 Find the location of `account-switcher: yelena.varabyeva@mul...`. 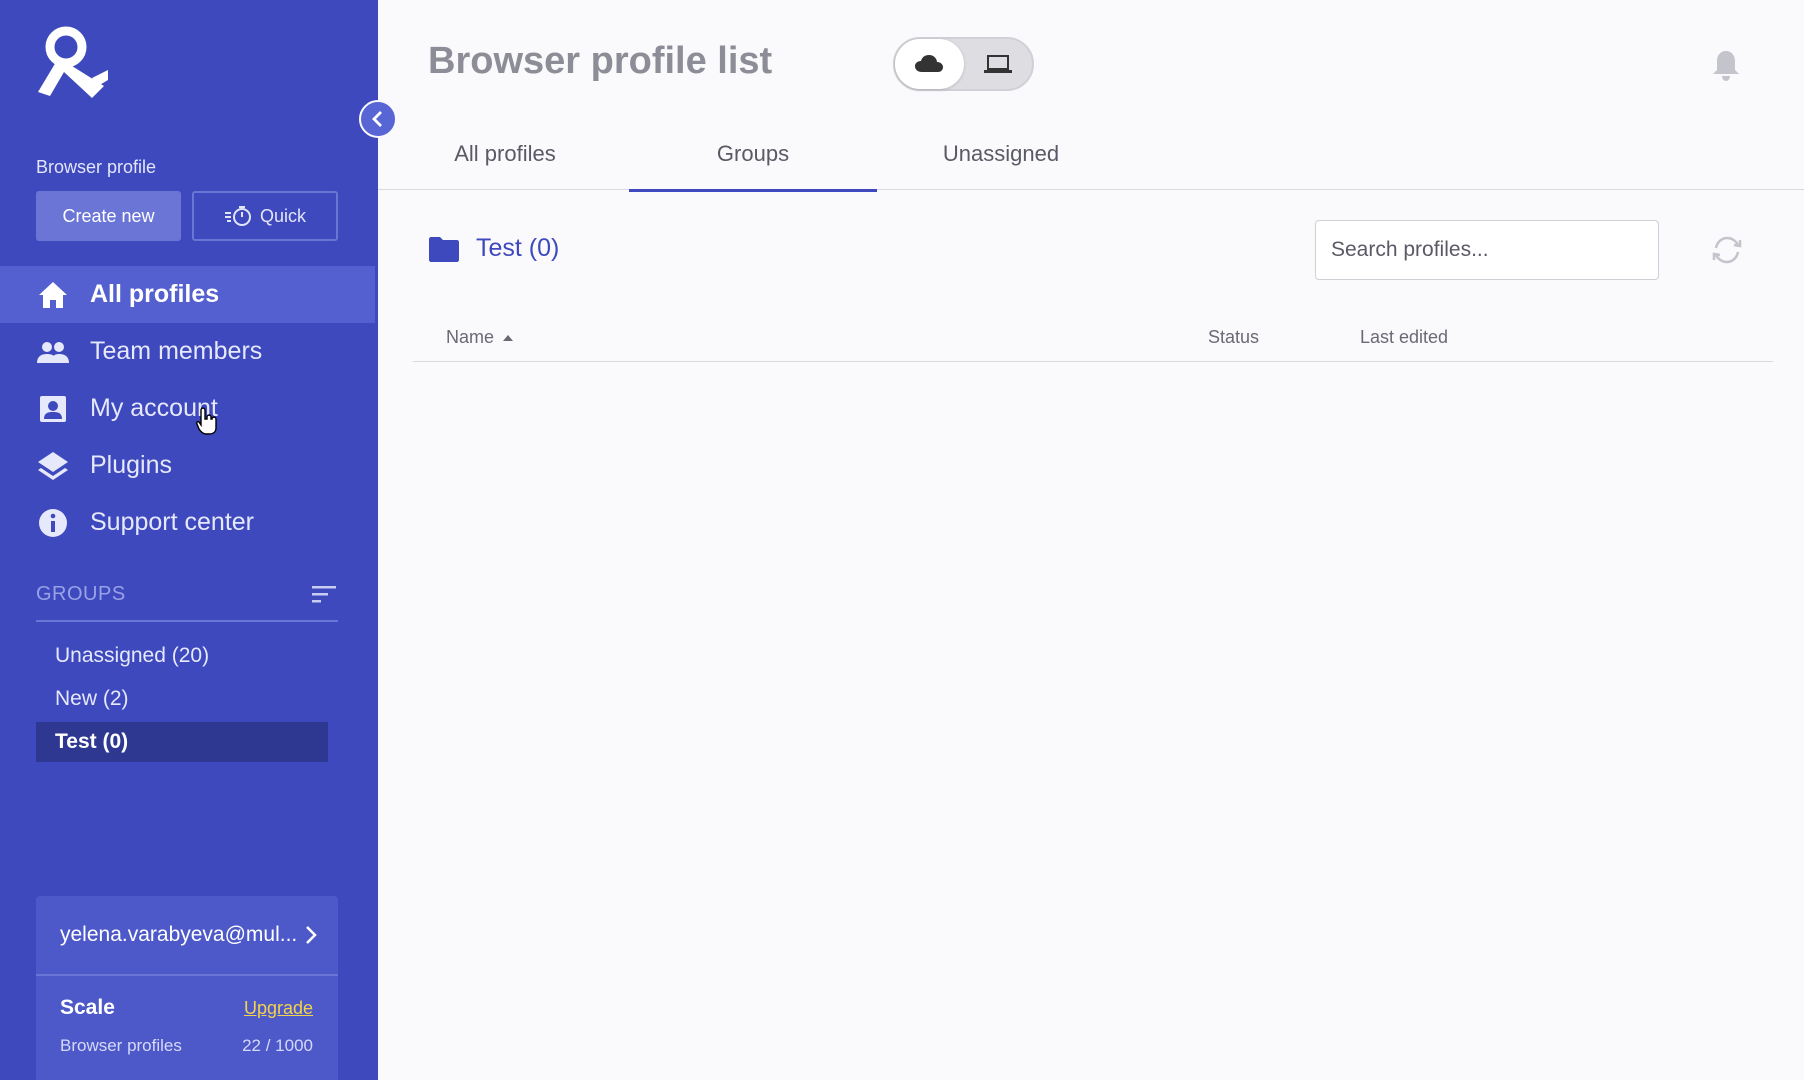

account-switcher: yelena.varabyeva@mul... is located at coordinates (187, 936).